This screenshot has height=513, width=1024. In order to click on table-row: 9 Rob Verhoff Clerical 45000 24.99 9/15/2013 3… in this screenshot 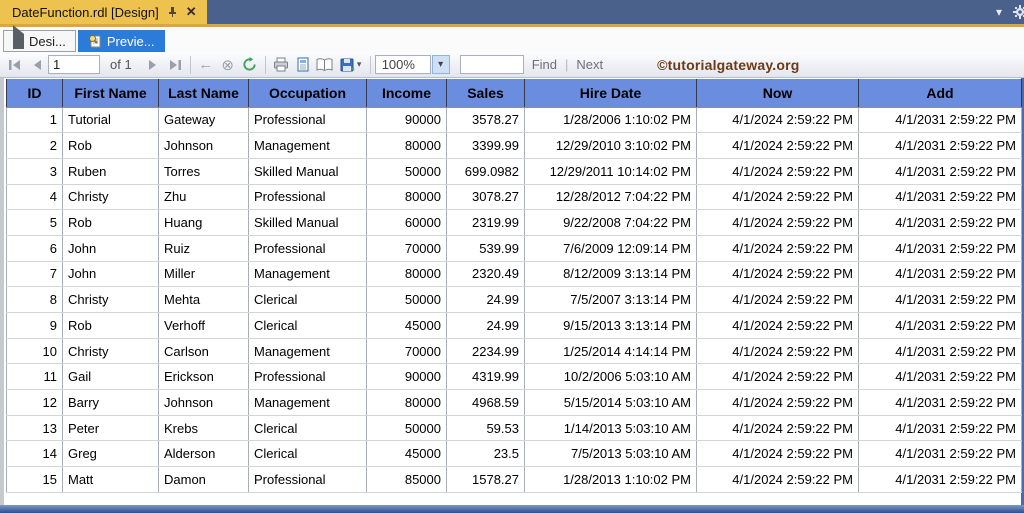, I will do `click(514, 325)`.